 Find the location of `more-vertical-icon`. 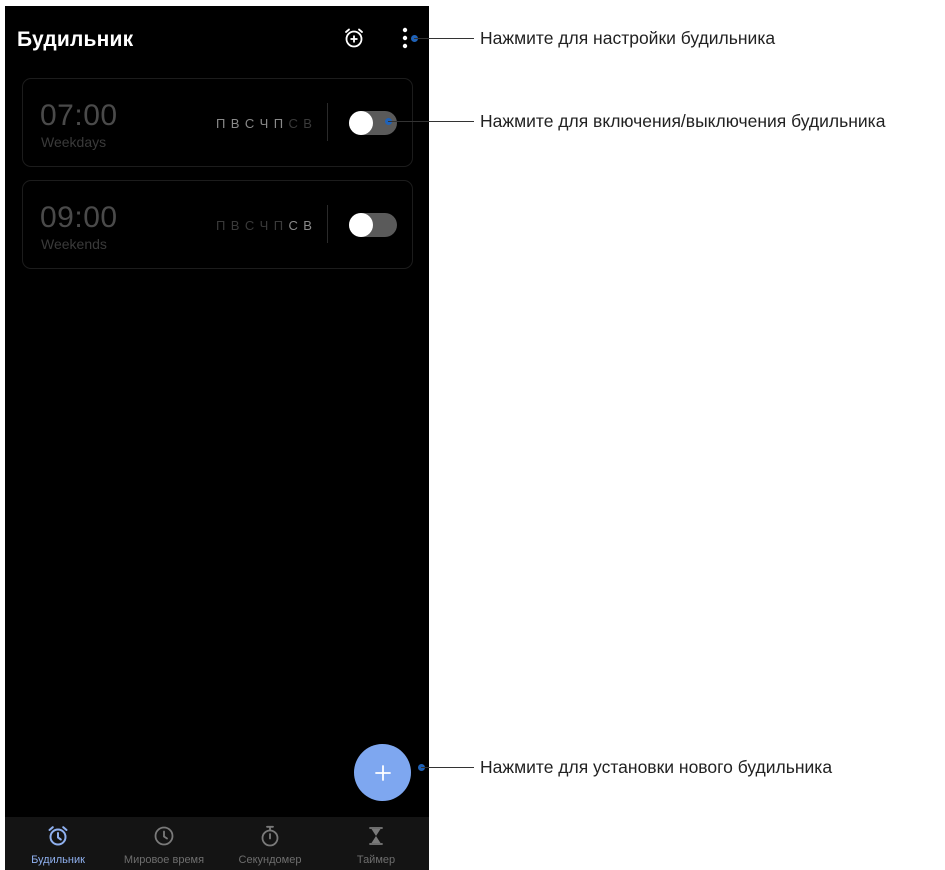

more-vertical-icon is located at coordinates (405, 38).